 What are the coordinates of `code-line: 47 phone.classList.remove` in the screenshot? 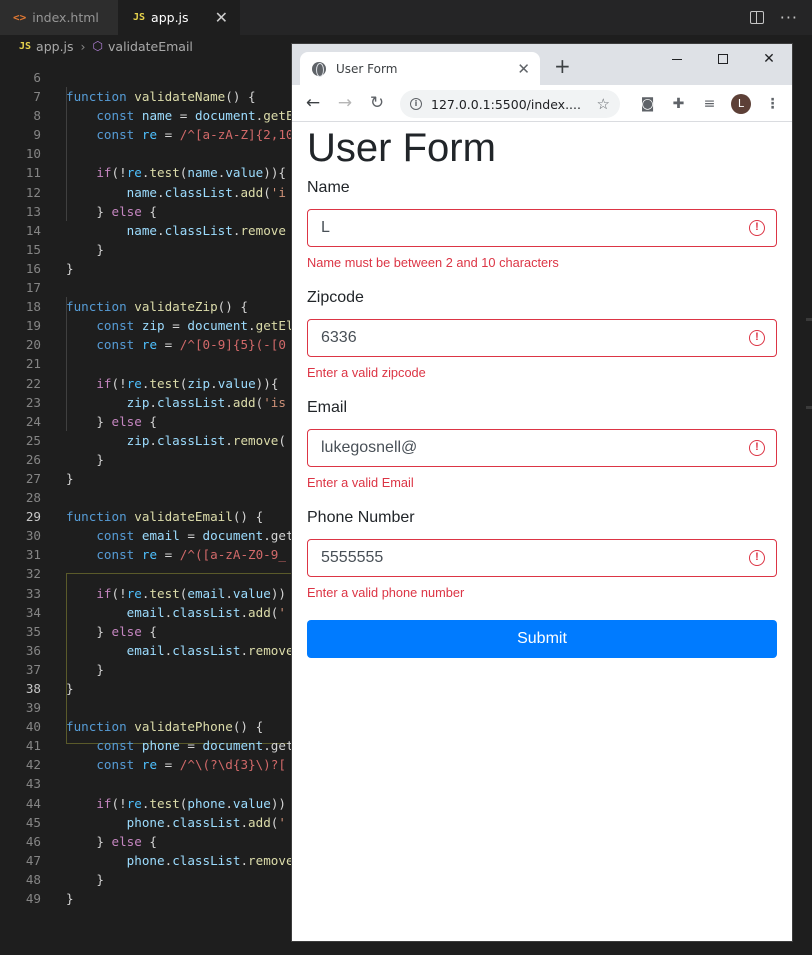 It's located at (147, 860).